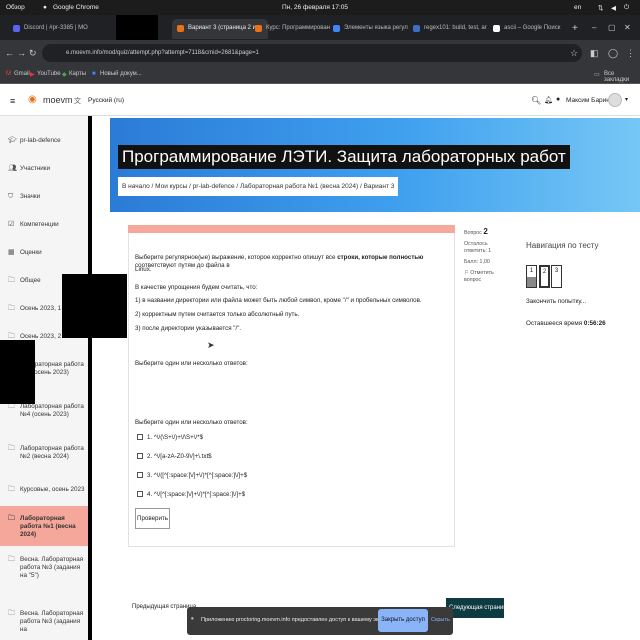 The height and width of the screenshot is (640, 640). Describe the element at coordinates (15, 7) in the screenshot. I see `os-overview-button: Обзор` at that location.